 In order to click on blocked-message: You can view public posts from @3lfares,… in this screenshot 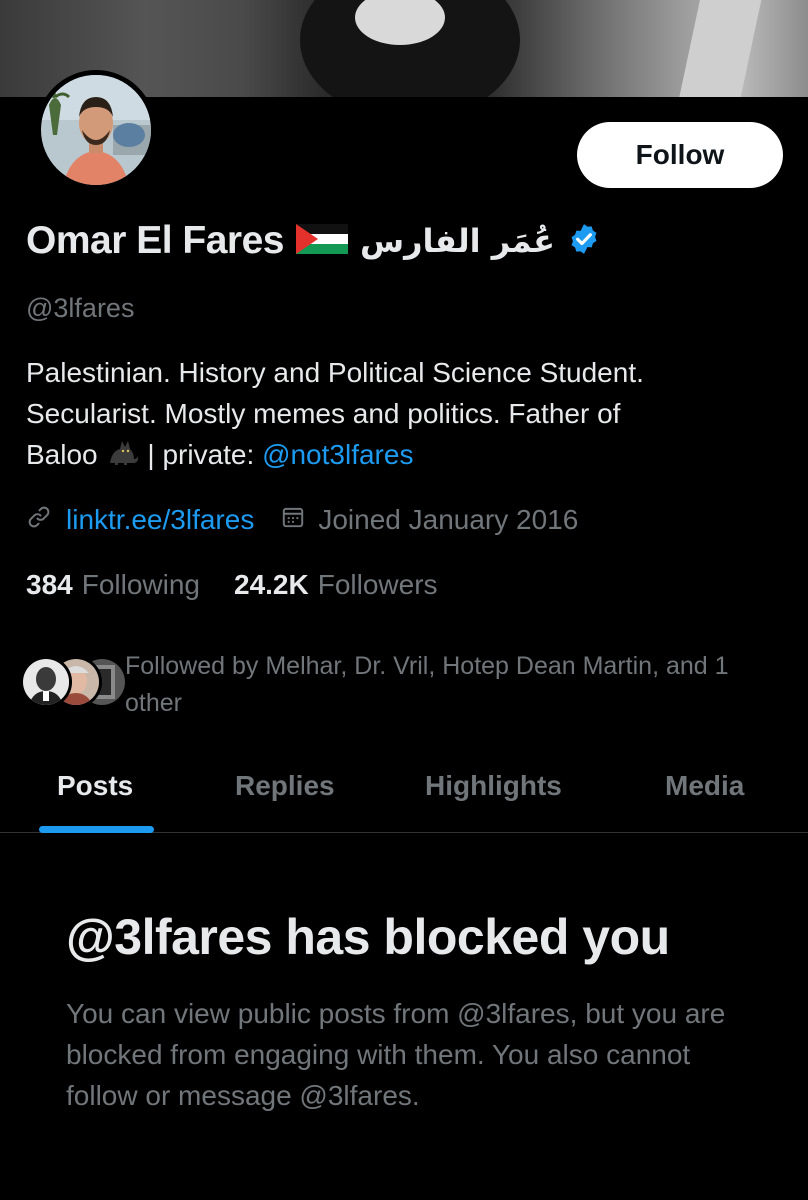, I will do `click(396, 1054)`.